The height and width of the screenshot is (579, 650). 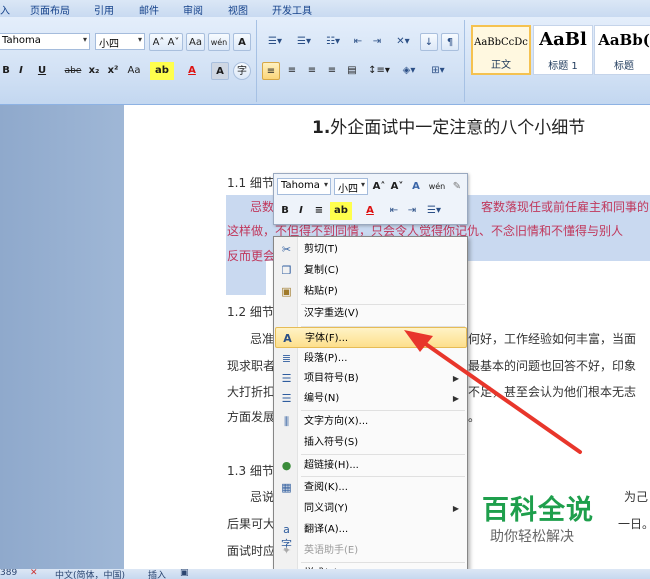 What do you see at coordinates (358, 42) in the screenshot?
I see `decrease-indent-button: ⇤` at bounding box center [358, 42].